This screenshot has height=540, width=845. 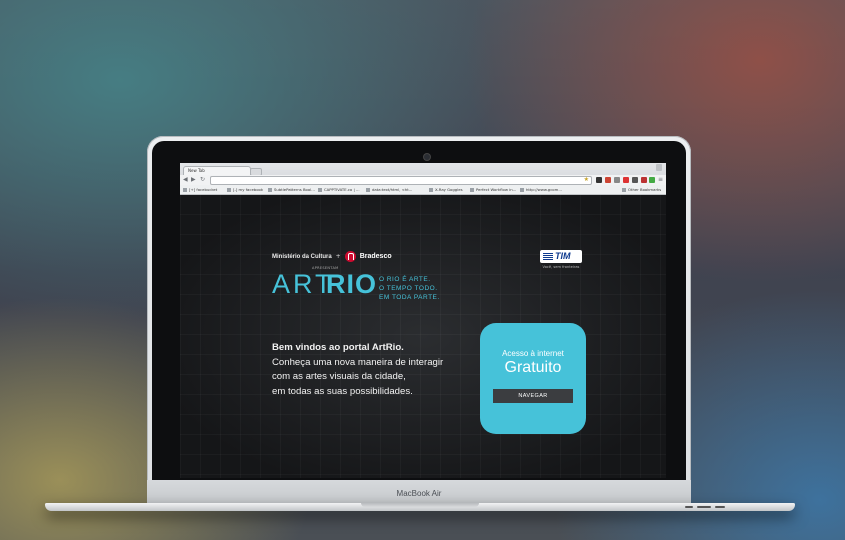 I want to click on laptop-base, so click(x=420, y=507).